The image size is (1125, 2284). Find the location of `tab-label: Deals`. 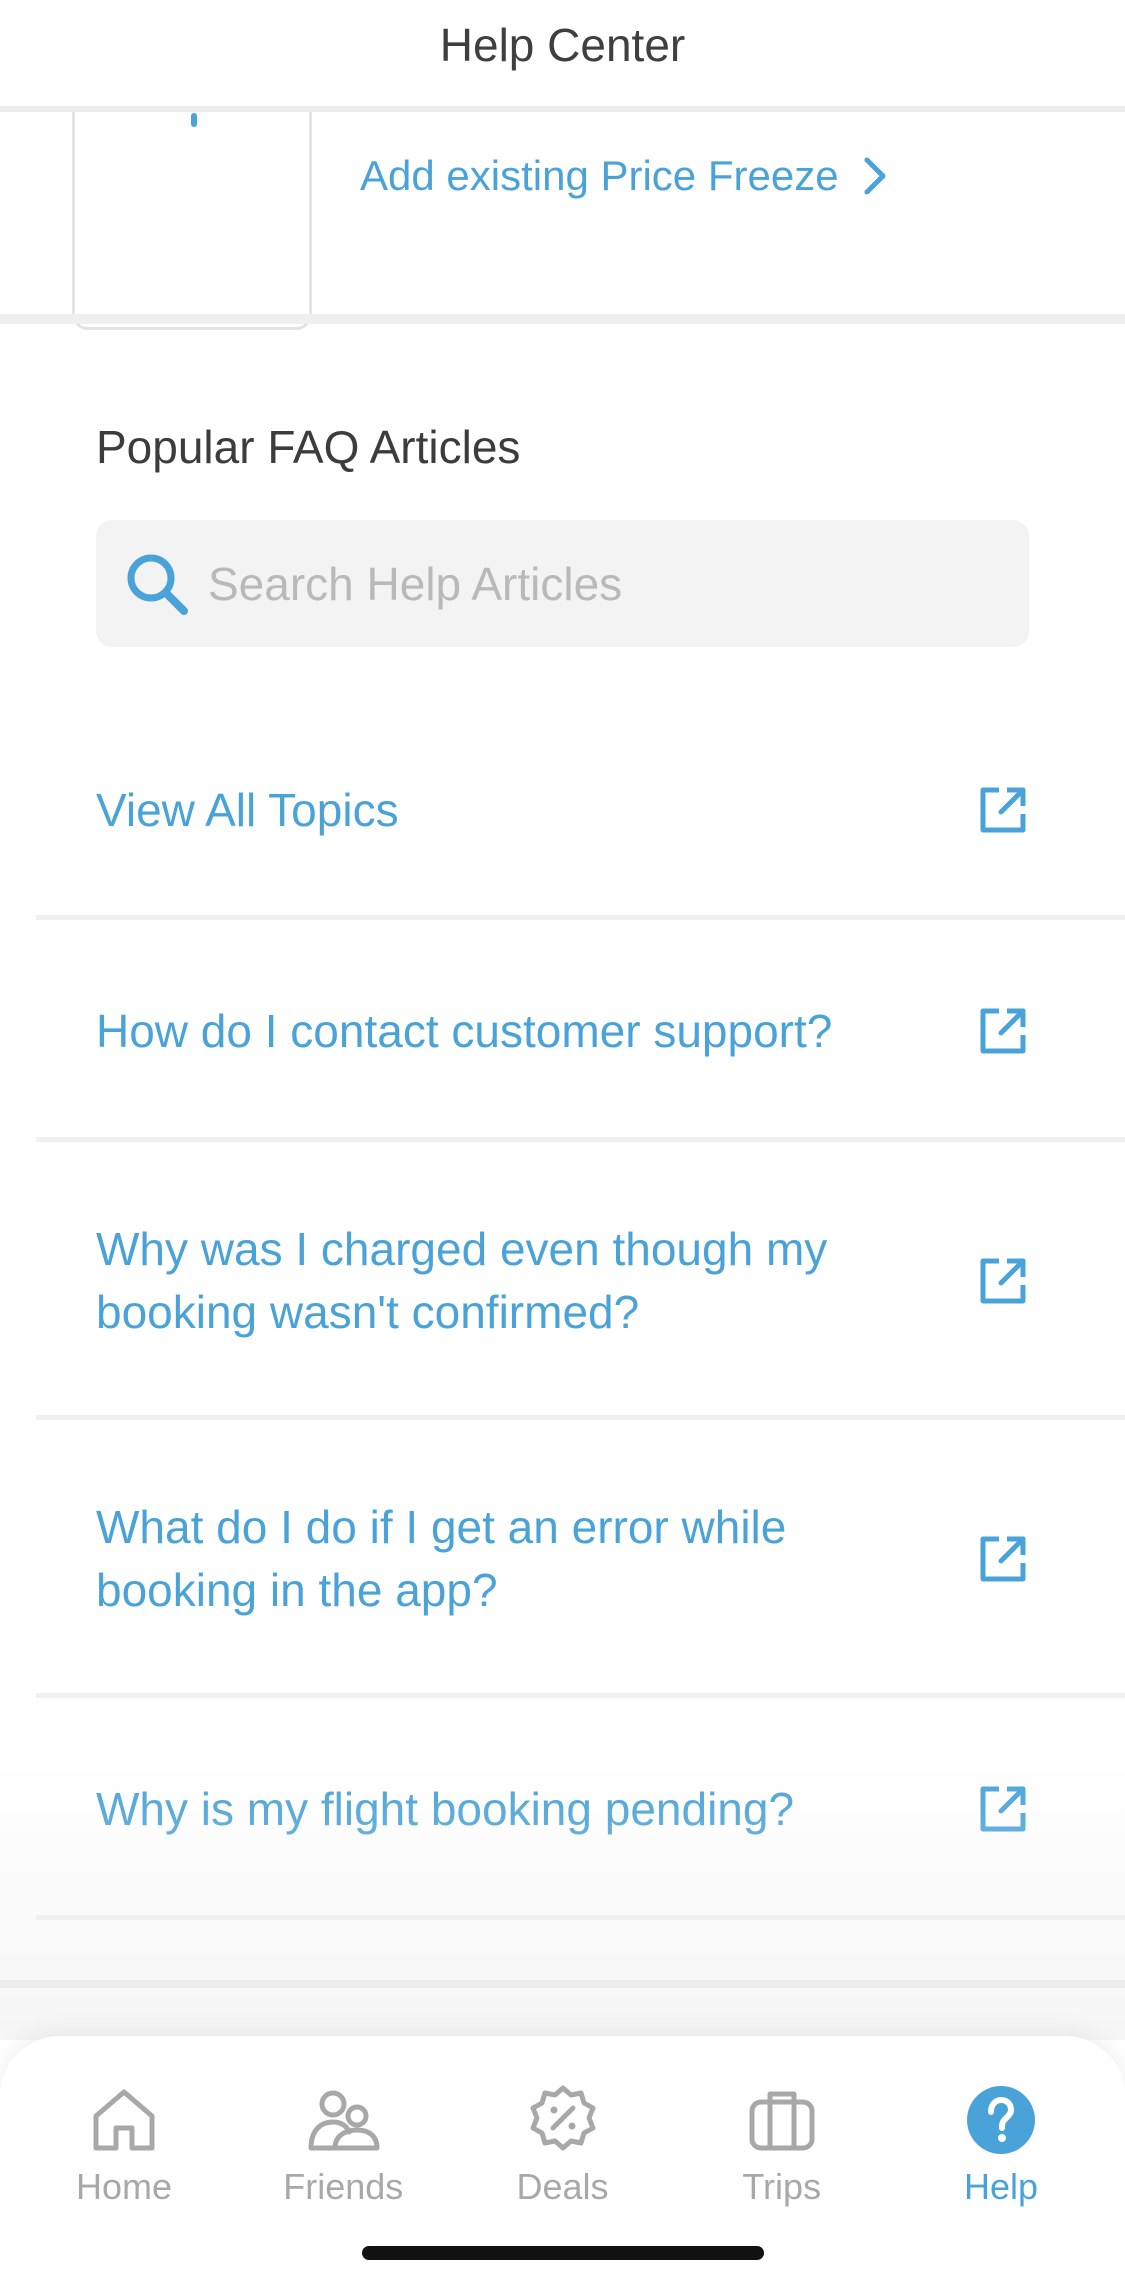

tab-label: Deals is located at coordinates (562, 2186).